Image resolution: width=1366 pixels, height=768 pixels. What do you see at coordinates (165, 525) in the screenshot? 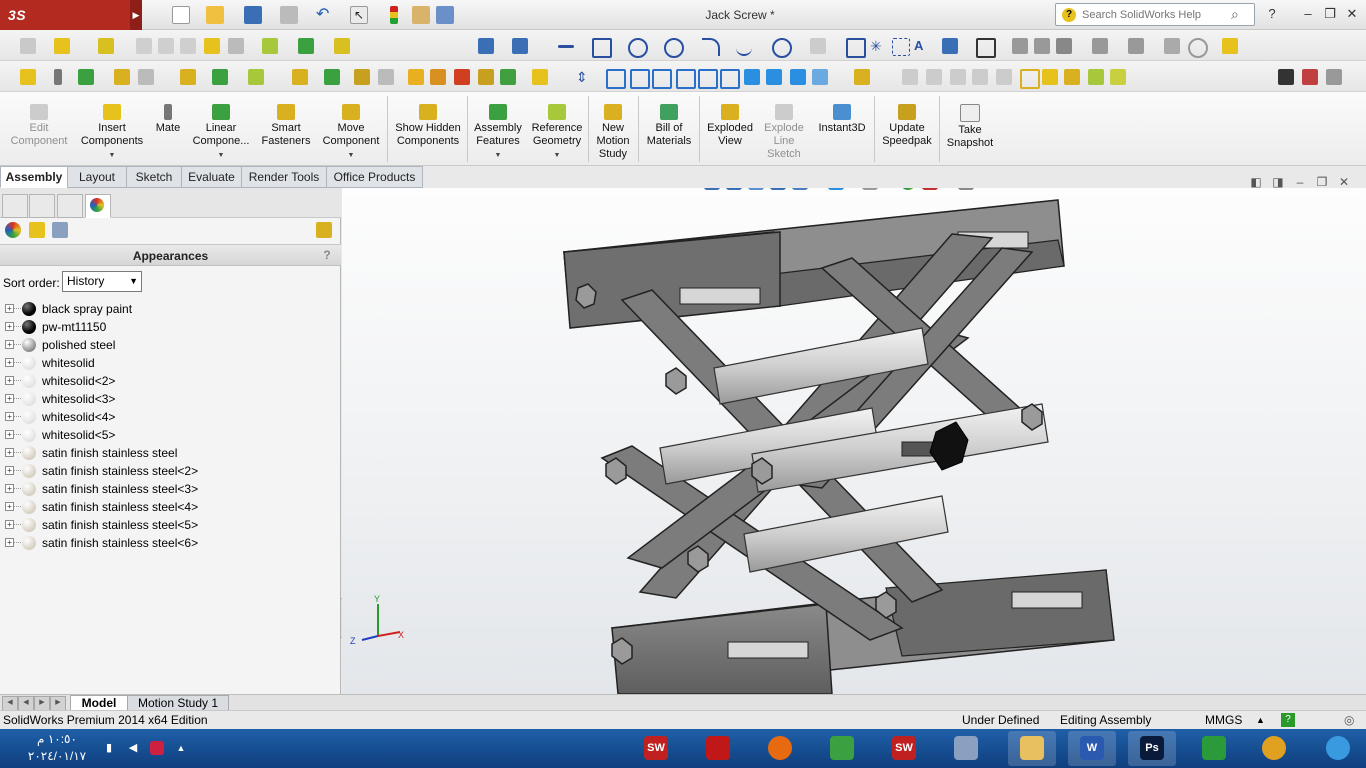
I see `tree-item: + satin finish stainless steel<5>` at bounding box center [165, 525].